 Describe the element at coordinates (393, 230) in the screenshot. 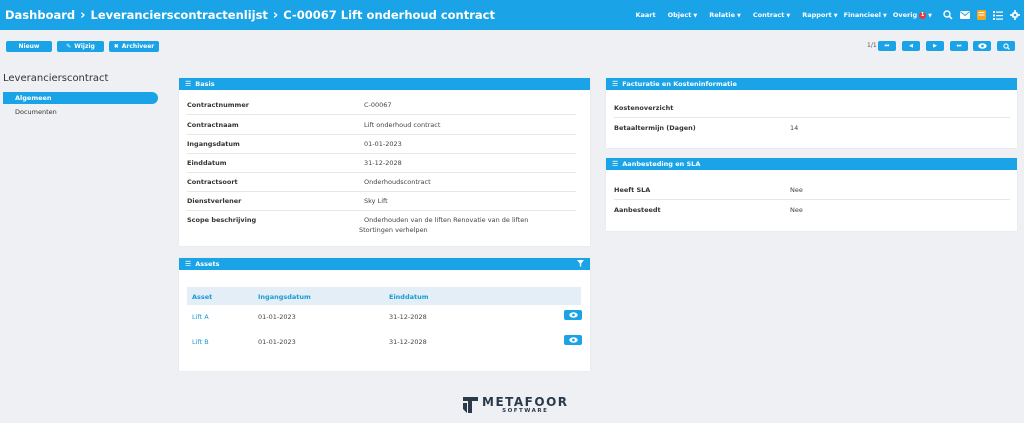

I see `field-value: Stortingen verhelpen` at that location.